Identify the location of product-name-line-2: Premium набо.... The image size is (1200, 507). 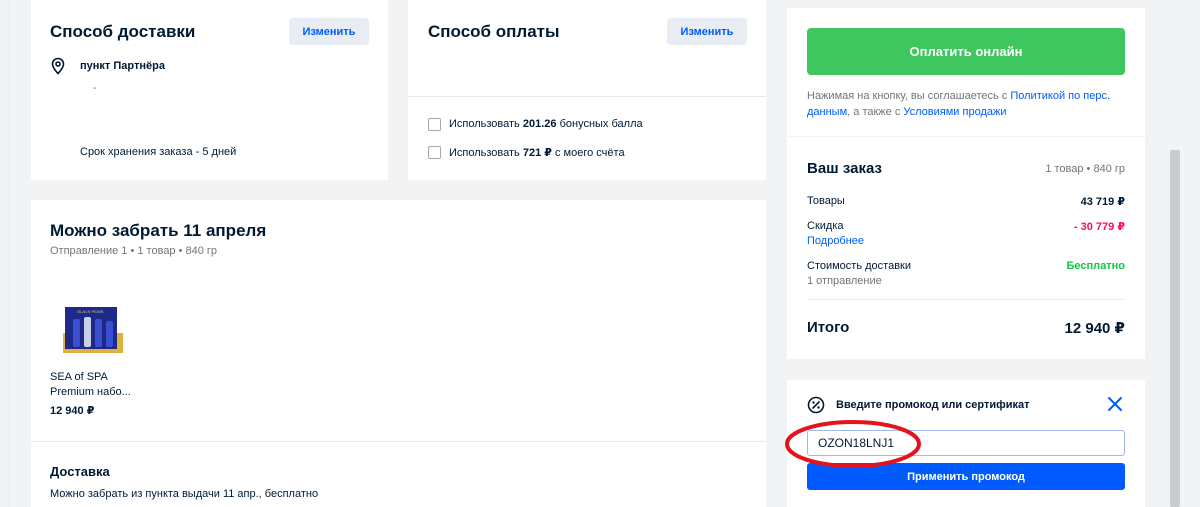
(90, 392).